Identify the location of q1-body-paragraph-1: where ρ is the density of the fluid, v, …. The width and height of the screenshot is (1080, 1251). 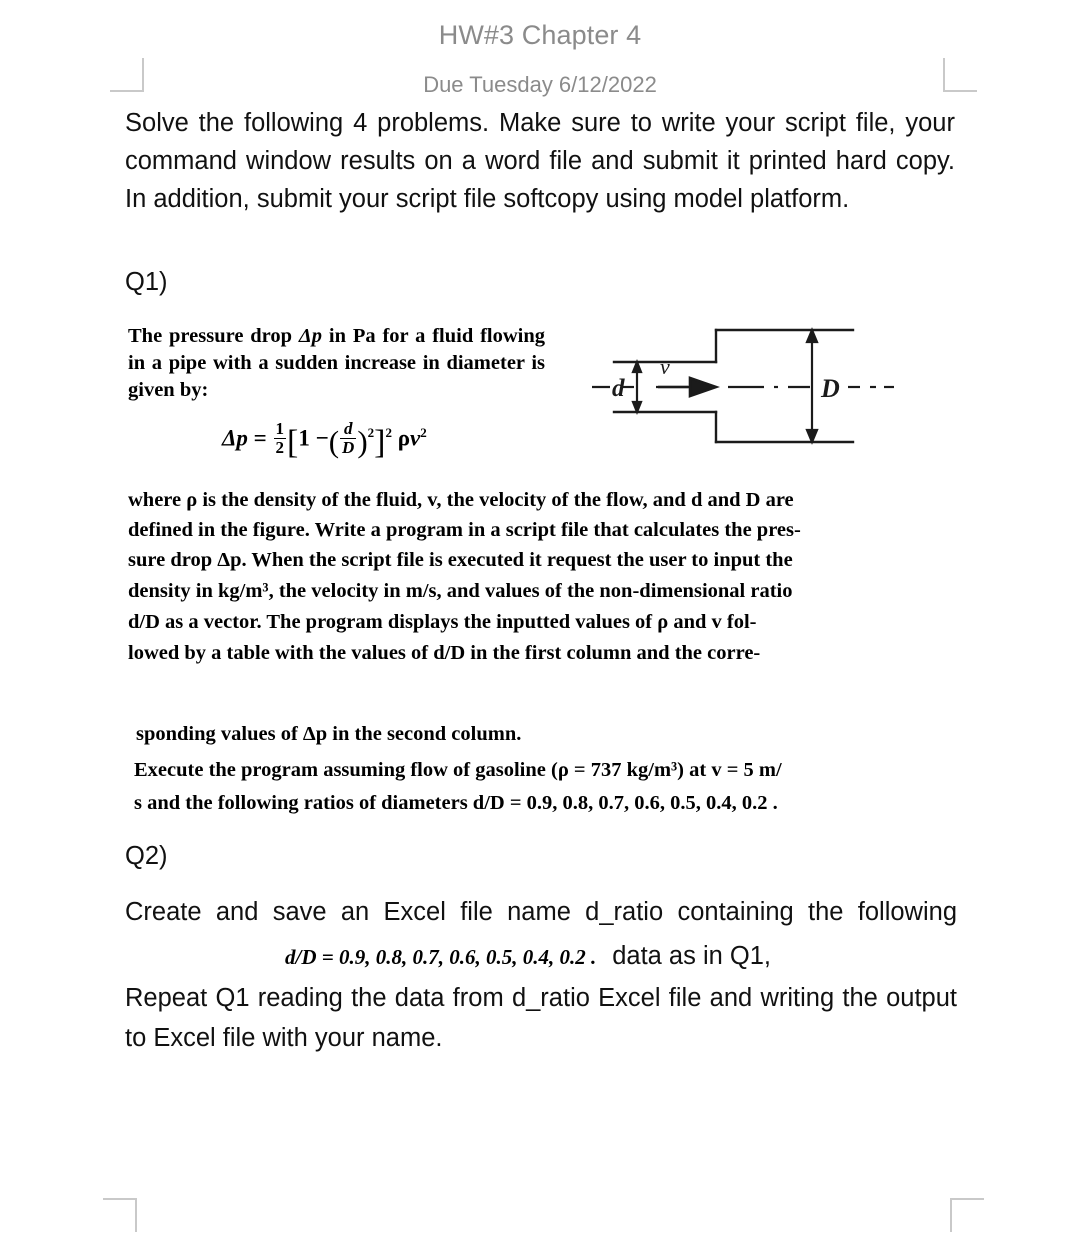
(523, 530).